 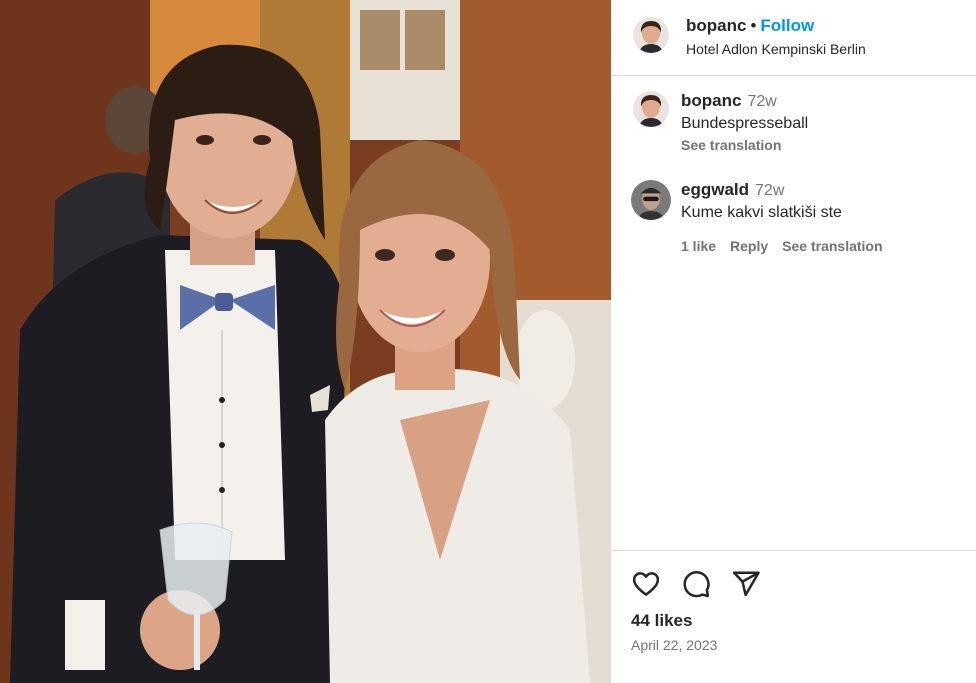 I want to click on share-icon, so click(x=746, y=584).